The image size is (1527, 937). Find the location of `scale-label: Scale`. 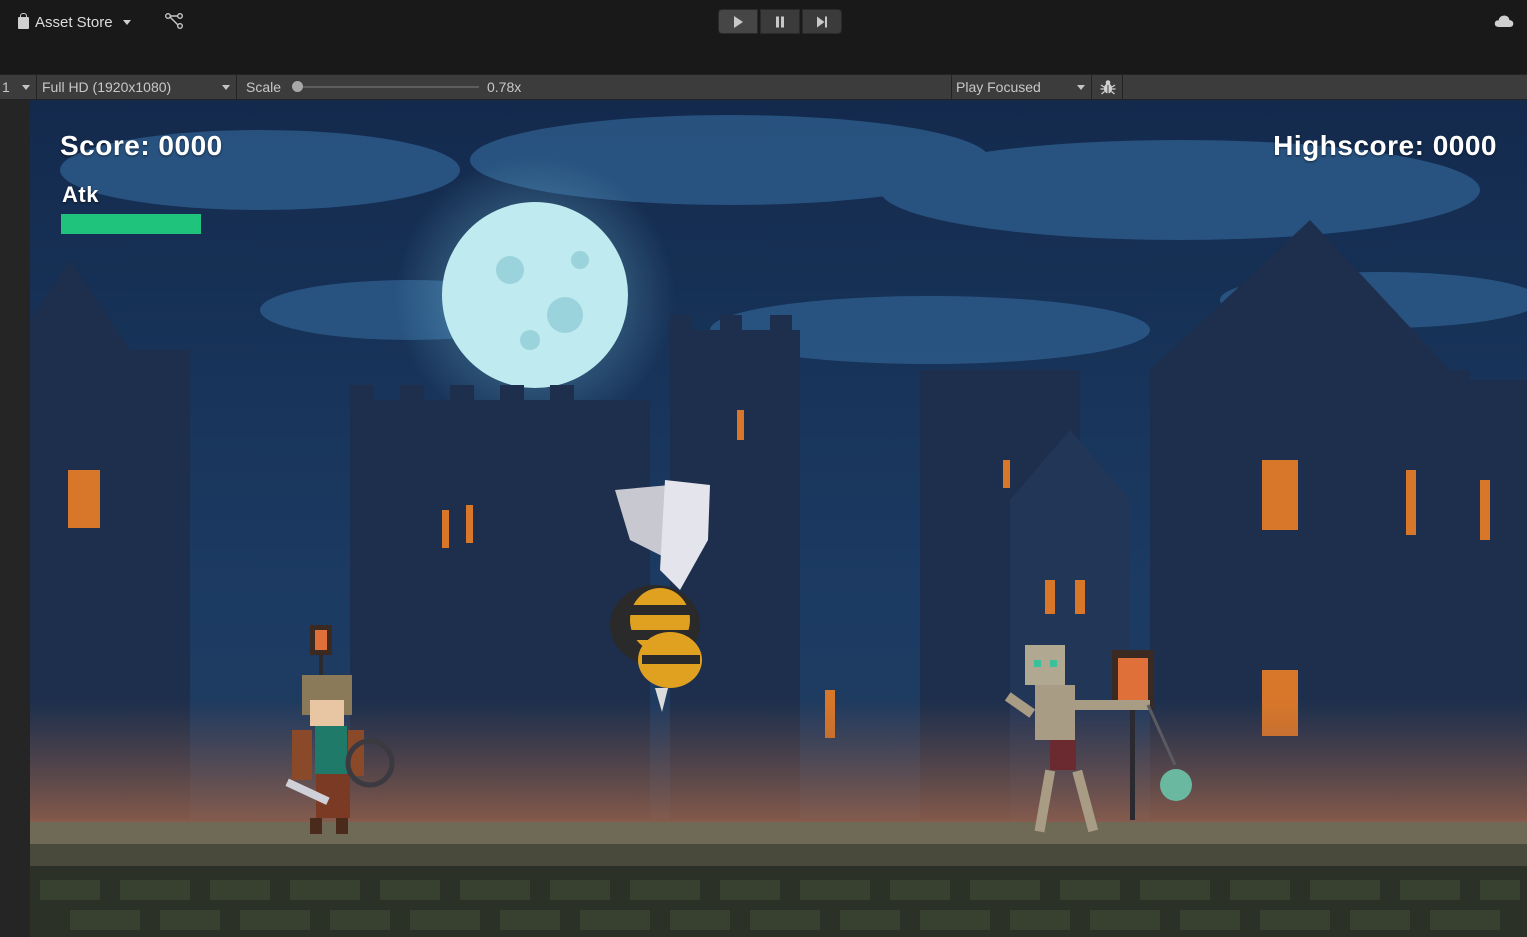

scale-label: Scale is located at coordinates (264, 87).